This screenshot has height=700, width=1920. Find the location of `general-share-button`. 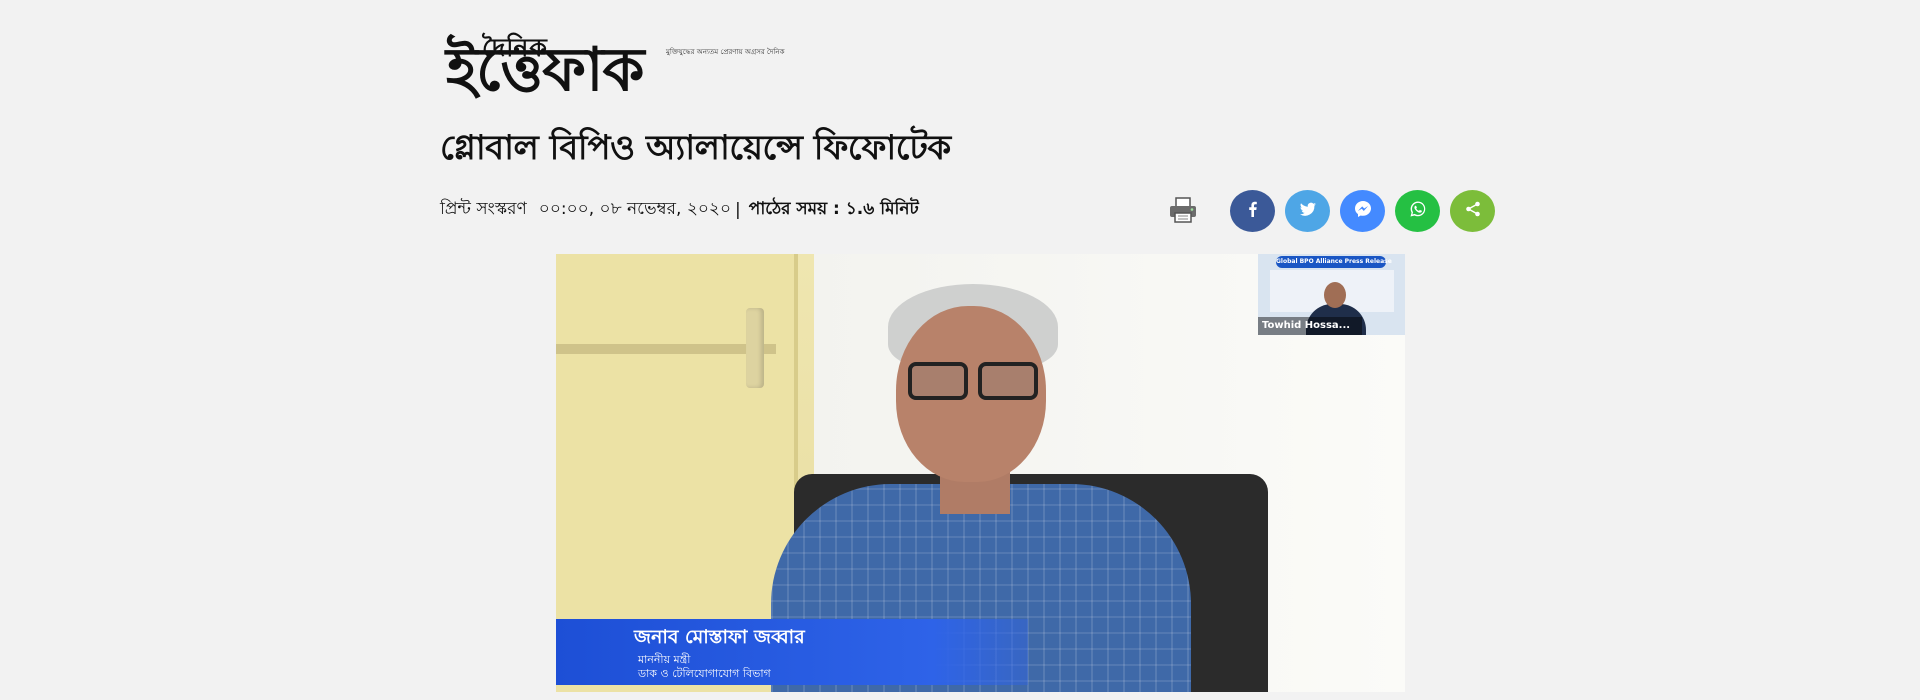

general-share-button is located at coordinates (1472, 211).